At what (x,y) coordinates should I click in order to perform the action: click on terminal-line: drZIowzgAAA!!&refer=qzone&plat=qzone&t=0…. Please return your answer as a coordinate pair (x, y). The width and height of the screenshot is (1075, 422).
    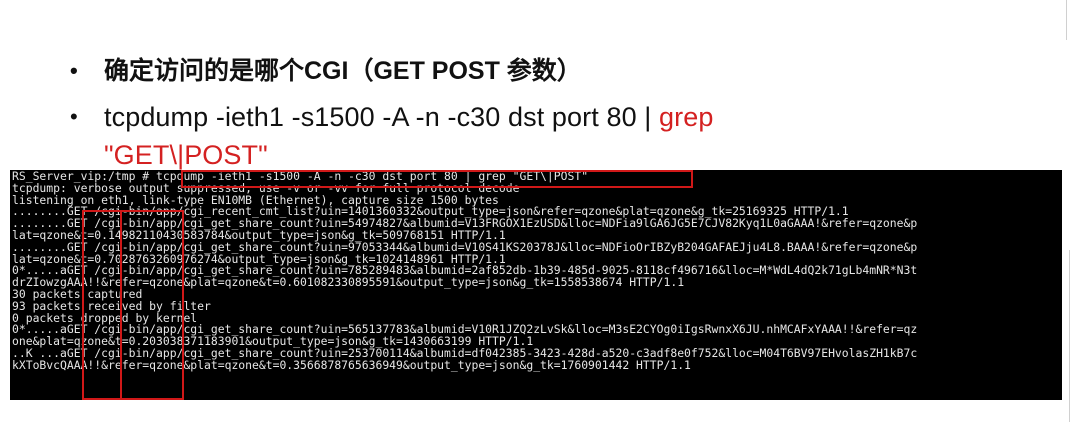
    Looking at the image, I should click on (348, 282).